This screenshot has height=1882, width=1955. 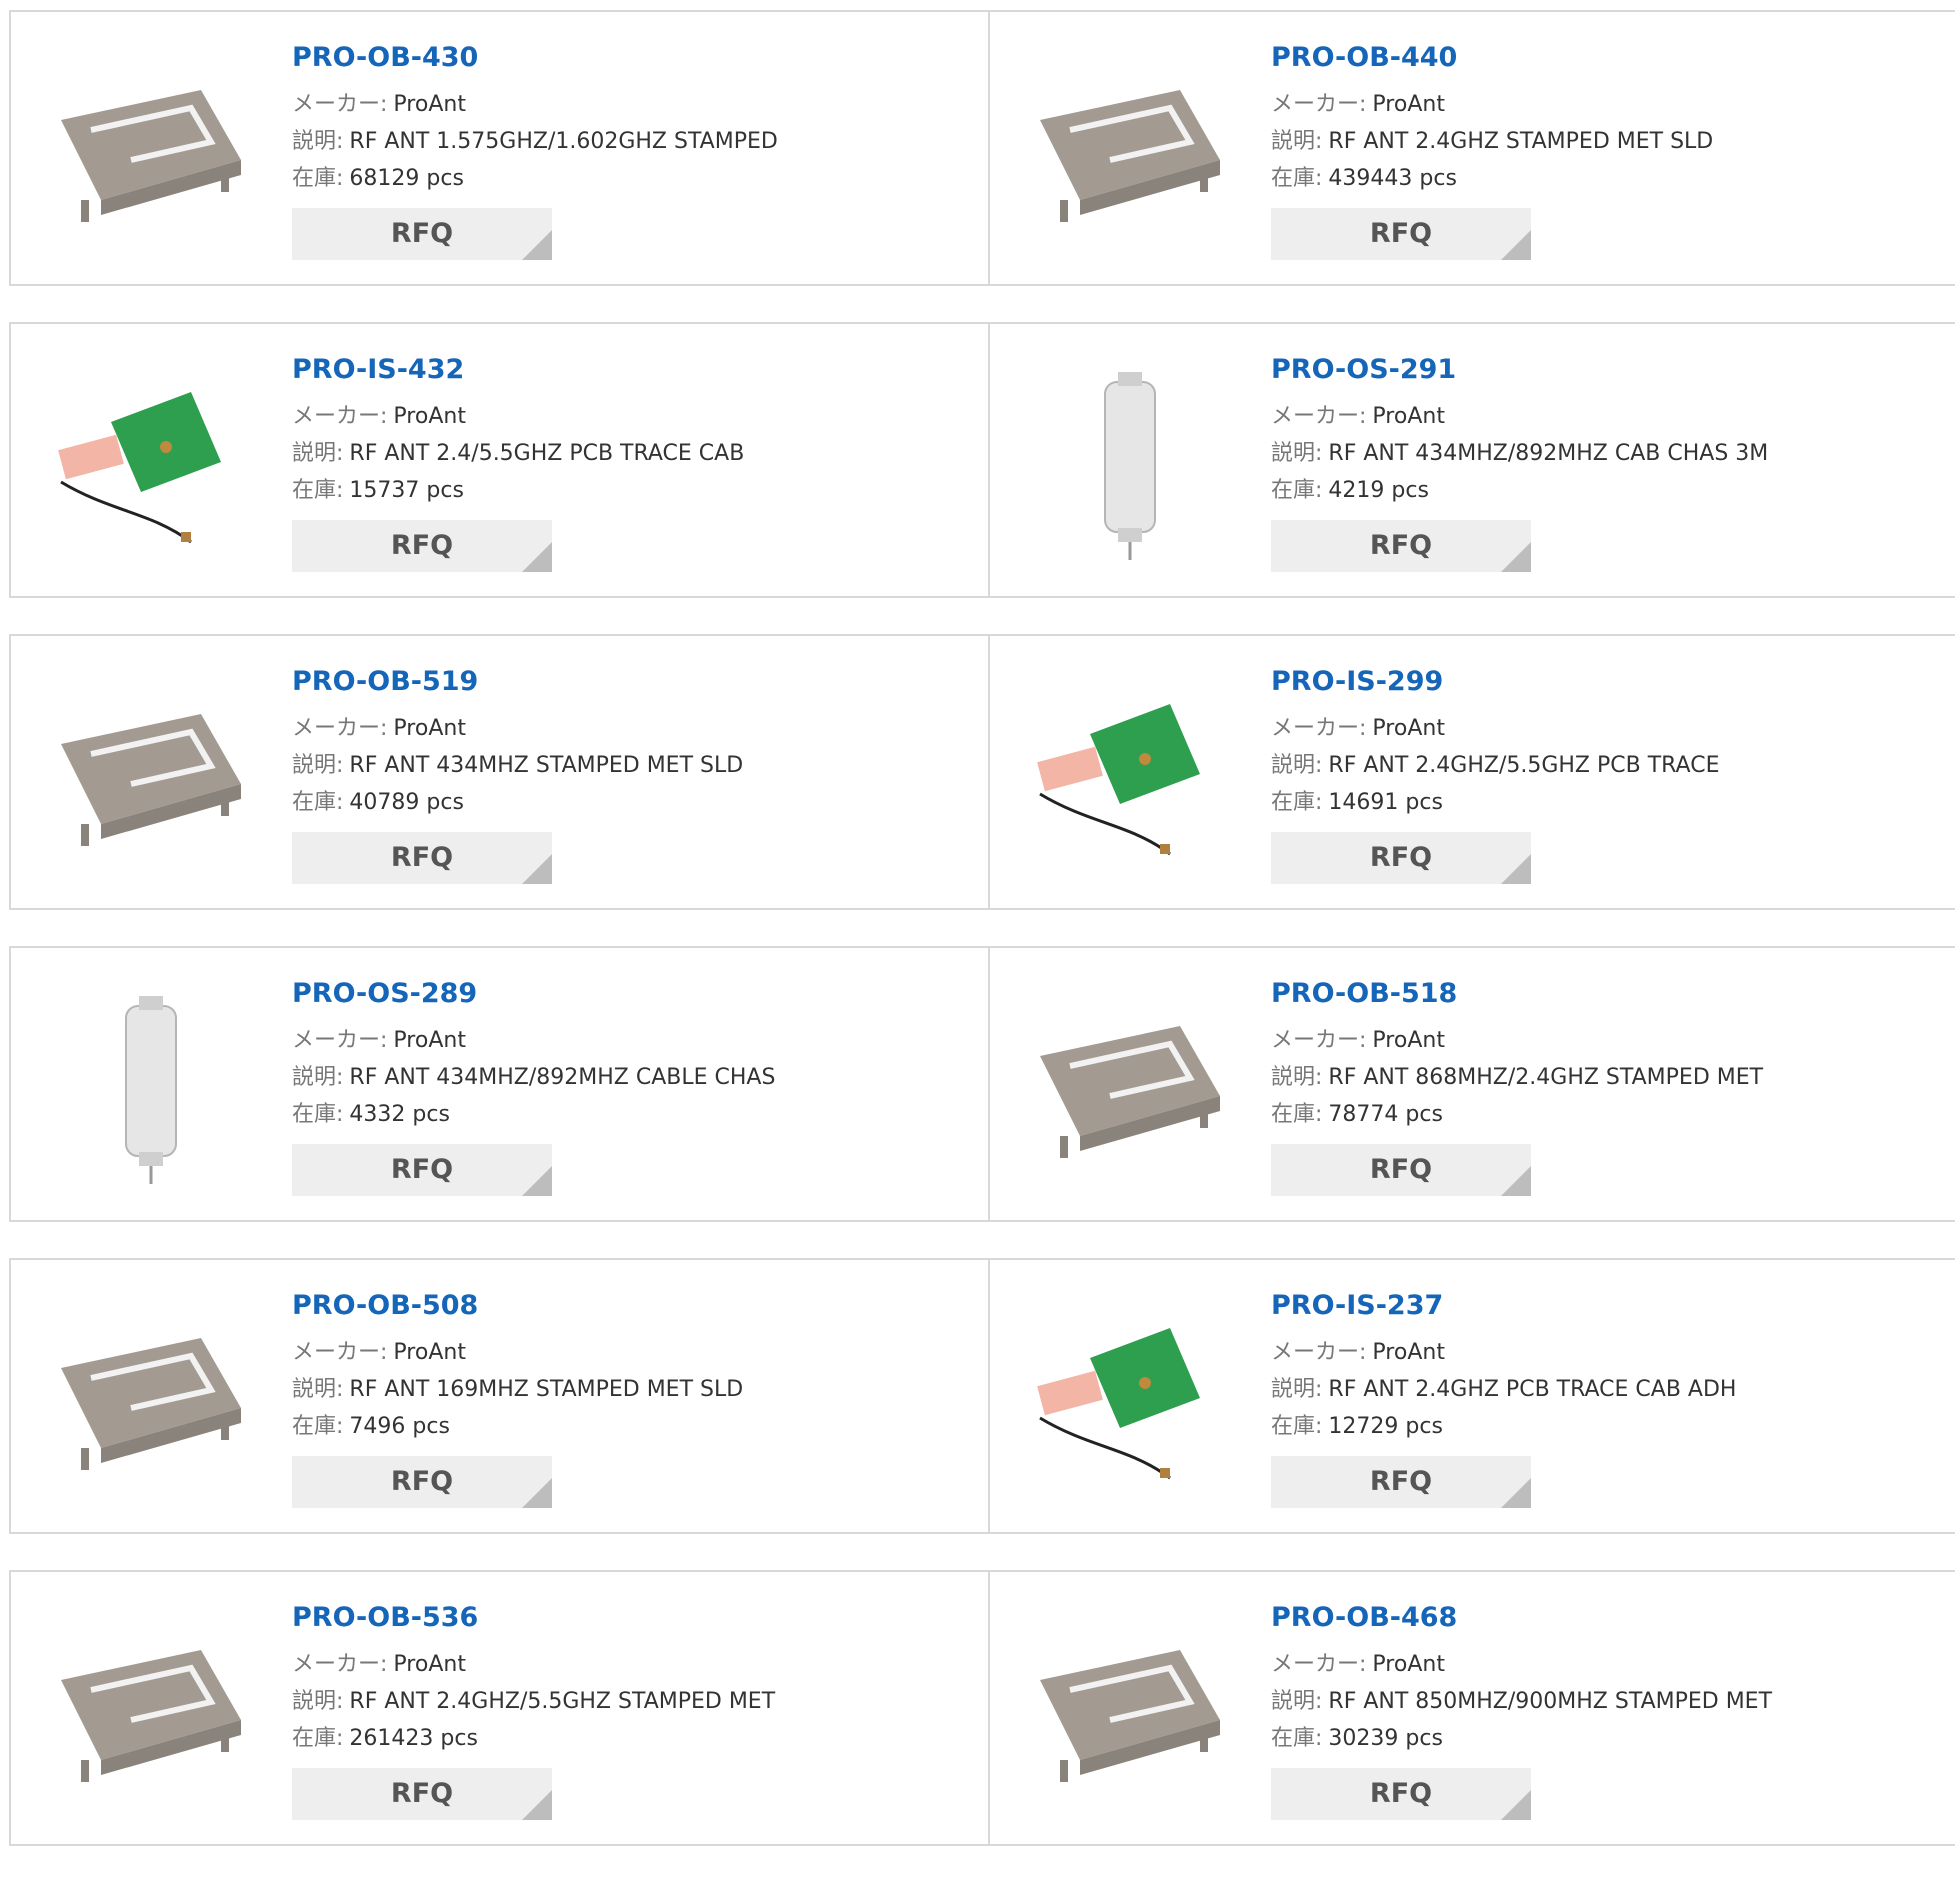 I want to click on part-number-link: PRO-OS-291, so click(x=1603, y=370).